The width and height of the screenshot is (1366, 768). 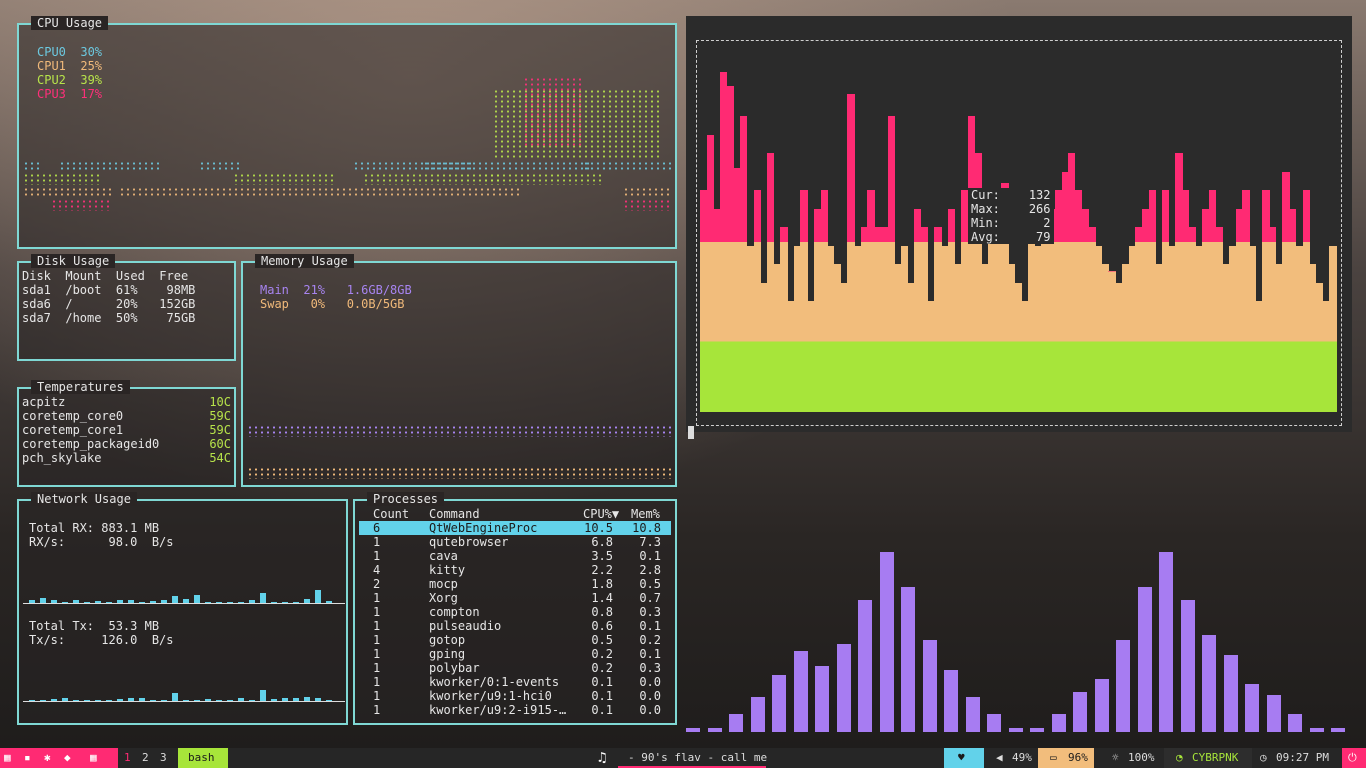 I want to click on temperature-value: 60C, so click(x=220, y=444).